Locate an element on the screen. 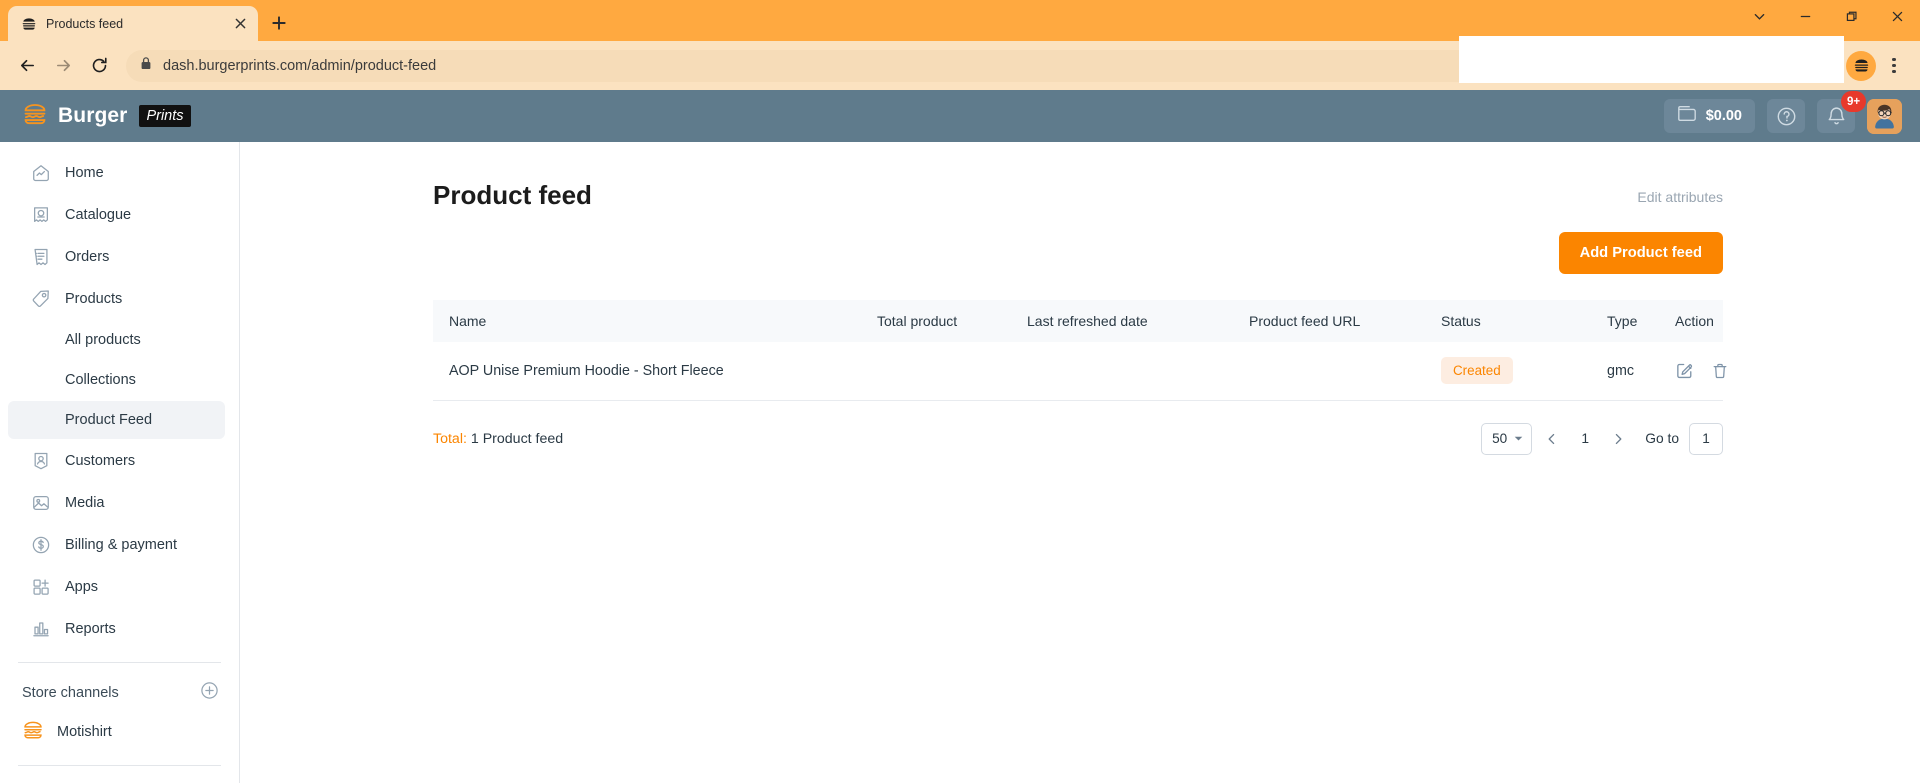  notifications-button: 9+ is located at coordinates (1841, 112).